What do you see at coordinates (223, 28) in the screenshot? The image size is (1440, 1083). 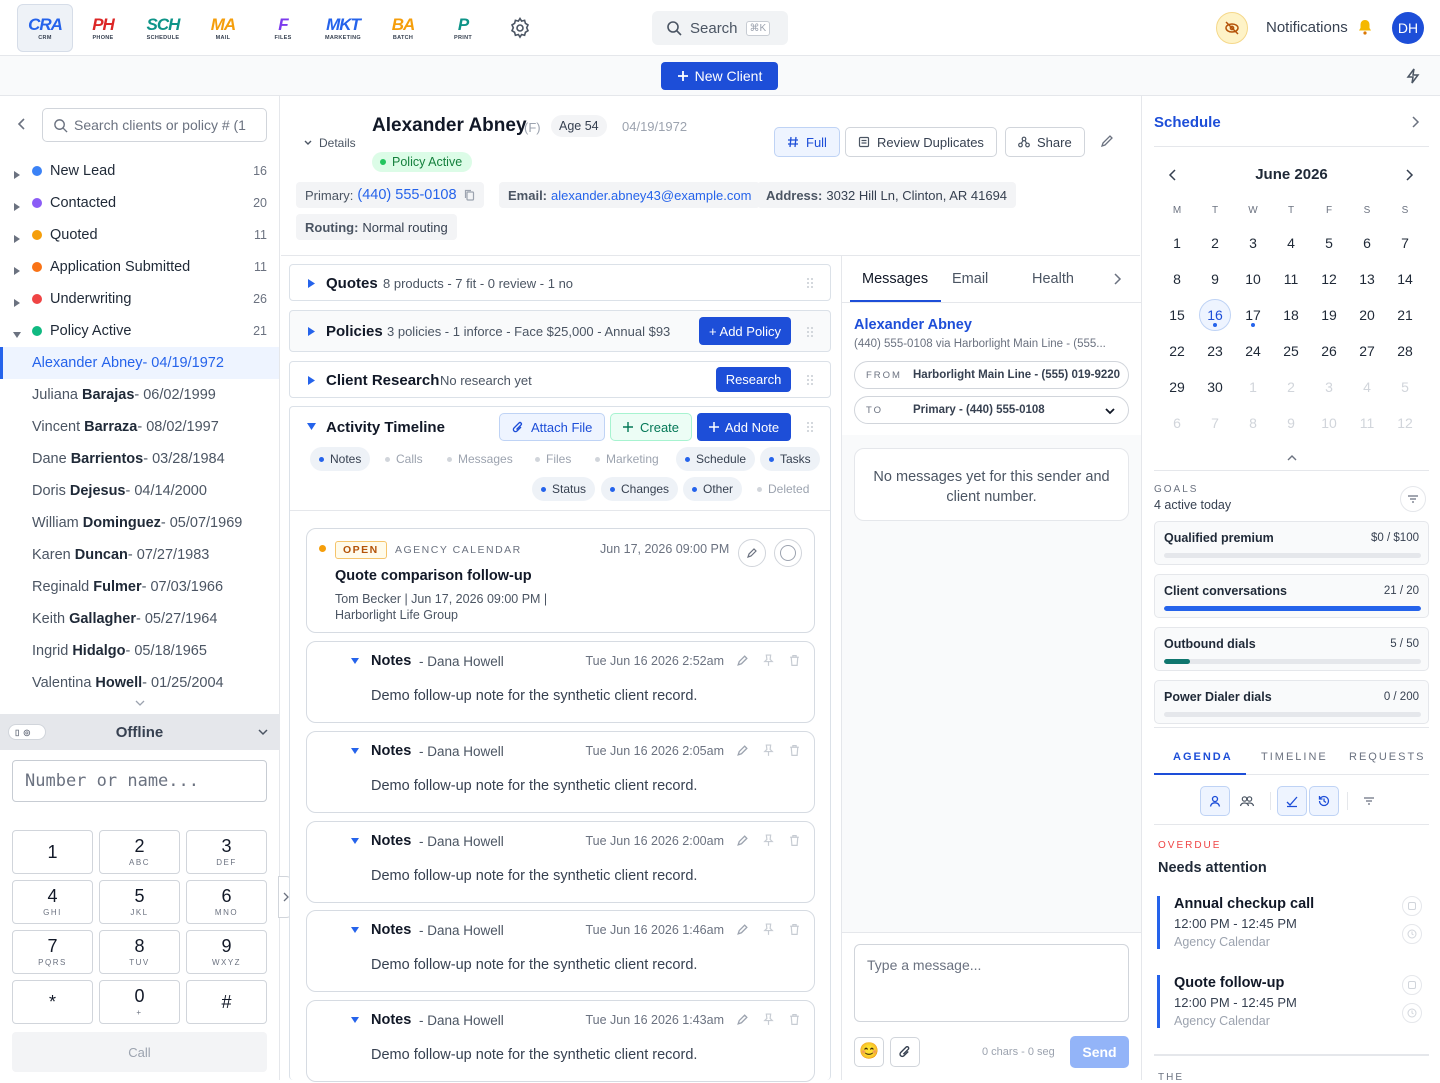 I see `app-mail-button: MA MAIL` at bounding box center [223, 28].